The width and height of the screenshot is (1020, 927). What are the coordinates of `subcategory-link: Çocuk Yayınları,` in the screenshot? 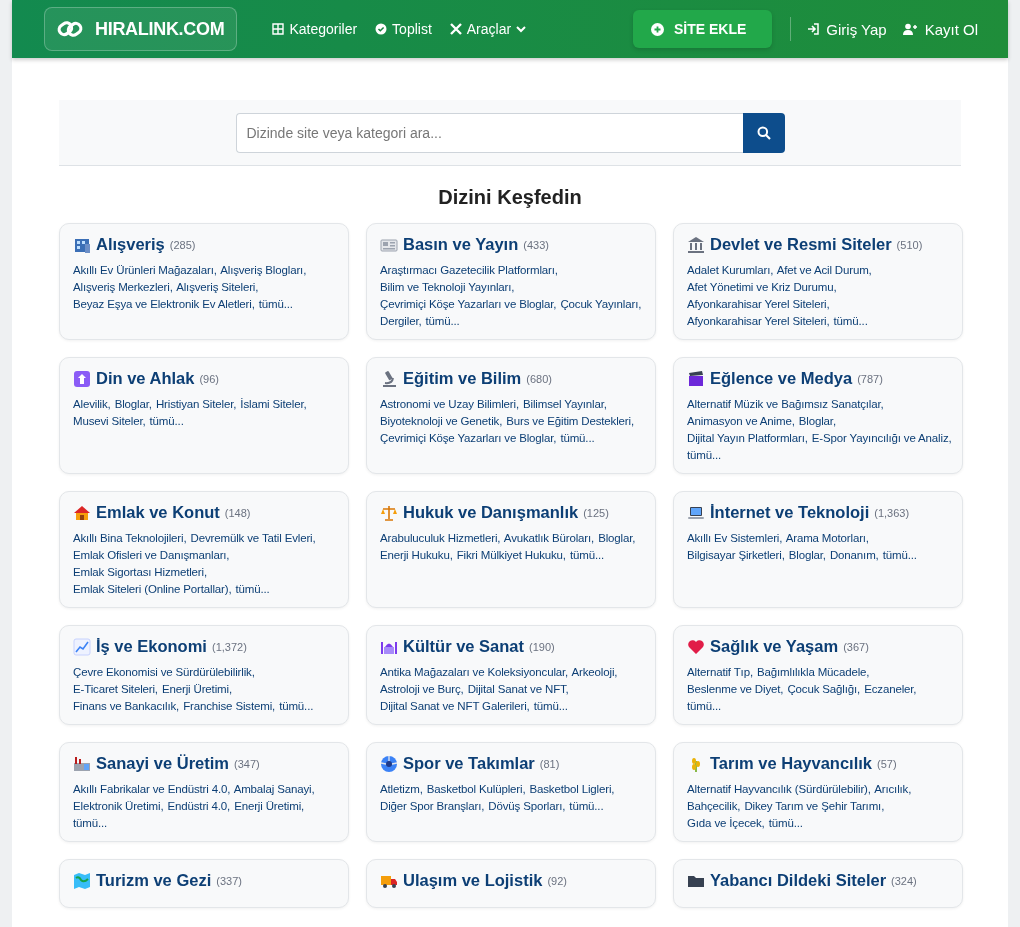 It's located at (601, 304).